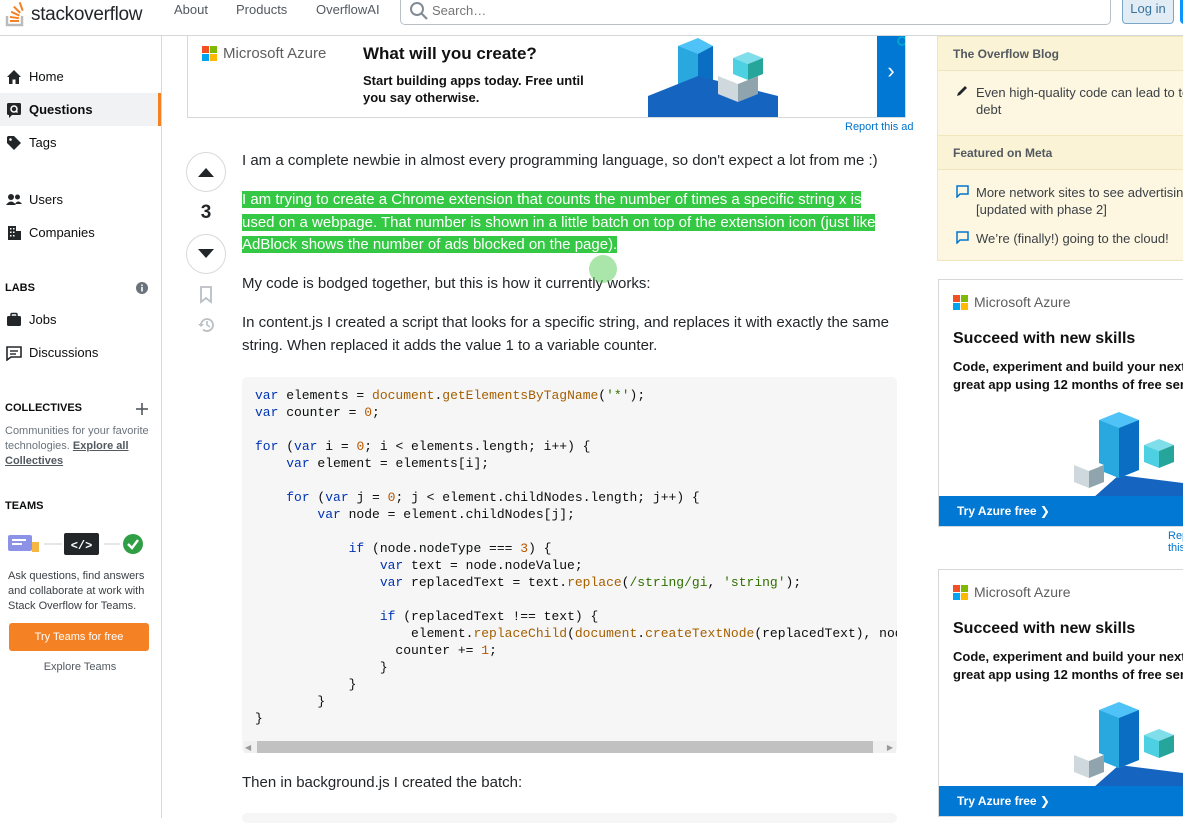 Image resolution: width=1183 pixels, height=823 pixels. Describe the element at coordinates (713, 77) in the screenshot. I see `azure-cubes-image` at that location.